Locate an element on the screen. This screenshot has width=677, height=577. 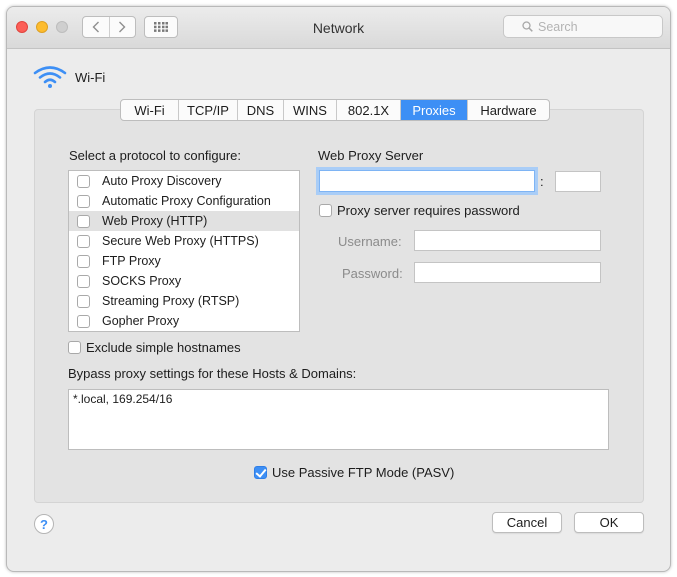
forward-button is located at coordinates (122, 27).